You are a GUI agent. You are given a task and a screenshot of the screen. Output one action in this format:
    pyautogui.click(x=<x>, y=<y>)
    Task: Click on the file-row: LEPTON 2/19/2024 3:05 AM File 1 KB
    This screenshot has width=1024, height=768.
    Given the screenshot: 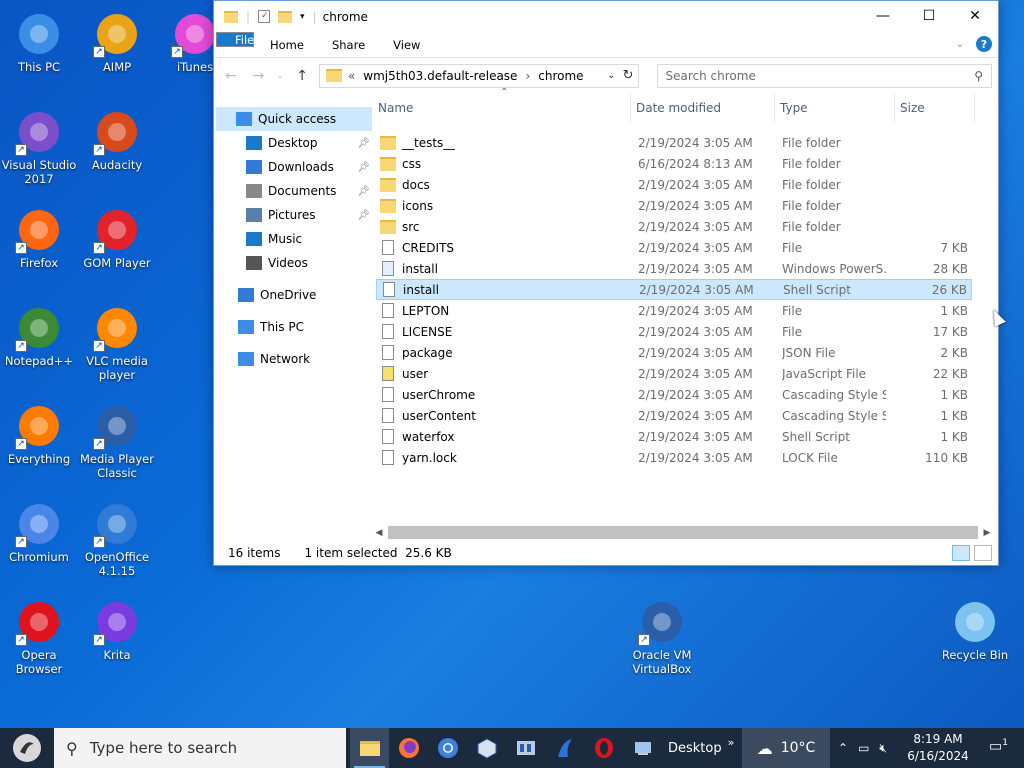 What is the action you would take?
    pyautogui.click(x=674, y=310)
    